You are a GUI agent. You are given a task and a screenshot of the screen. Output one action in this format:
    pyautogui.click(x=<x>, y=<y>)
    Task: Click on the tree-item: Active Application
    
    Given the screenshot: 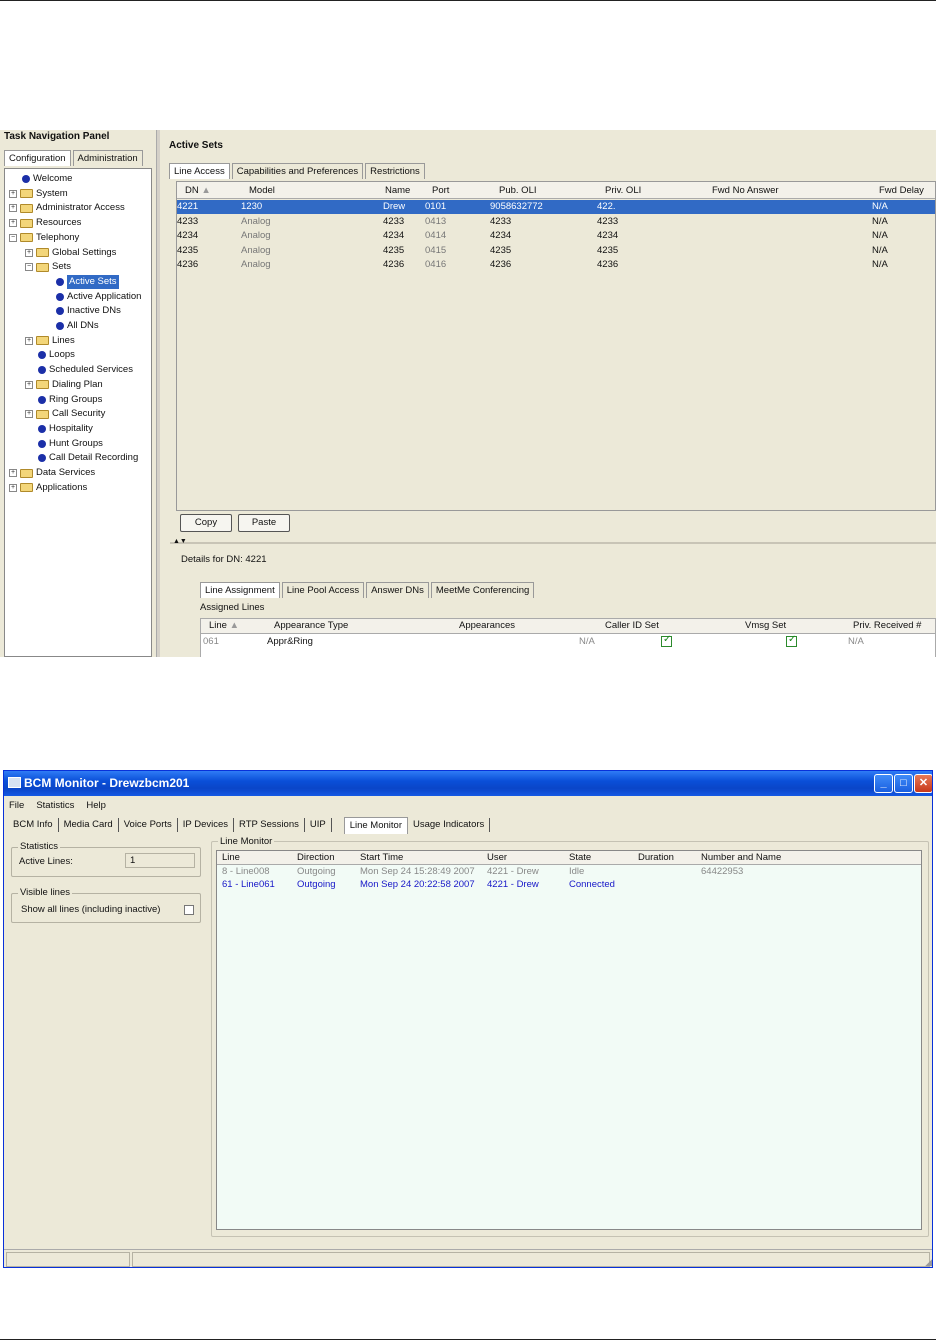 What is the action you would take?
    pyautogui.click(x=98, y=297)
    